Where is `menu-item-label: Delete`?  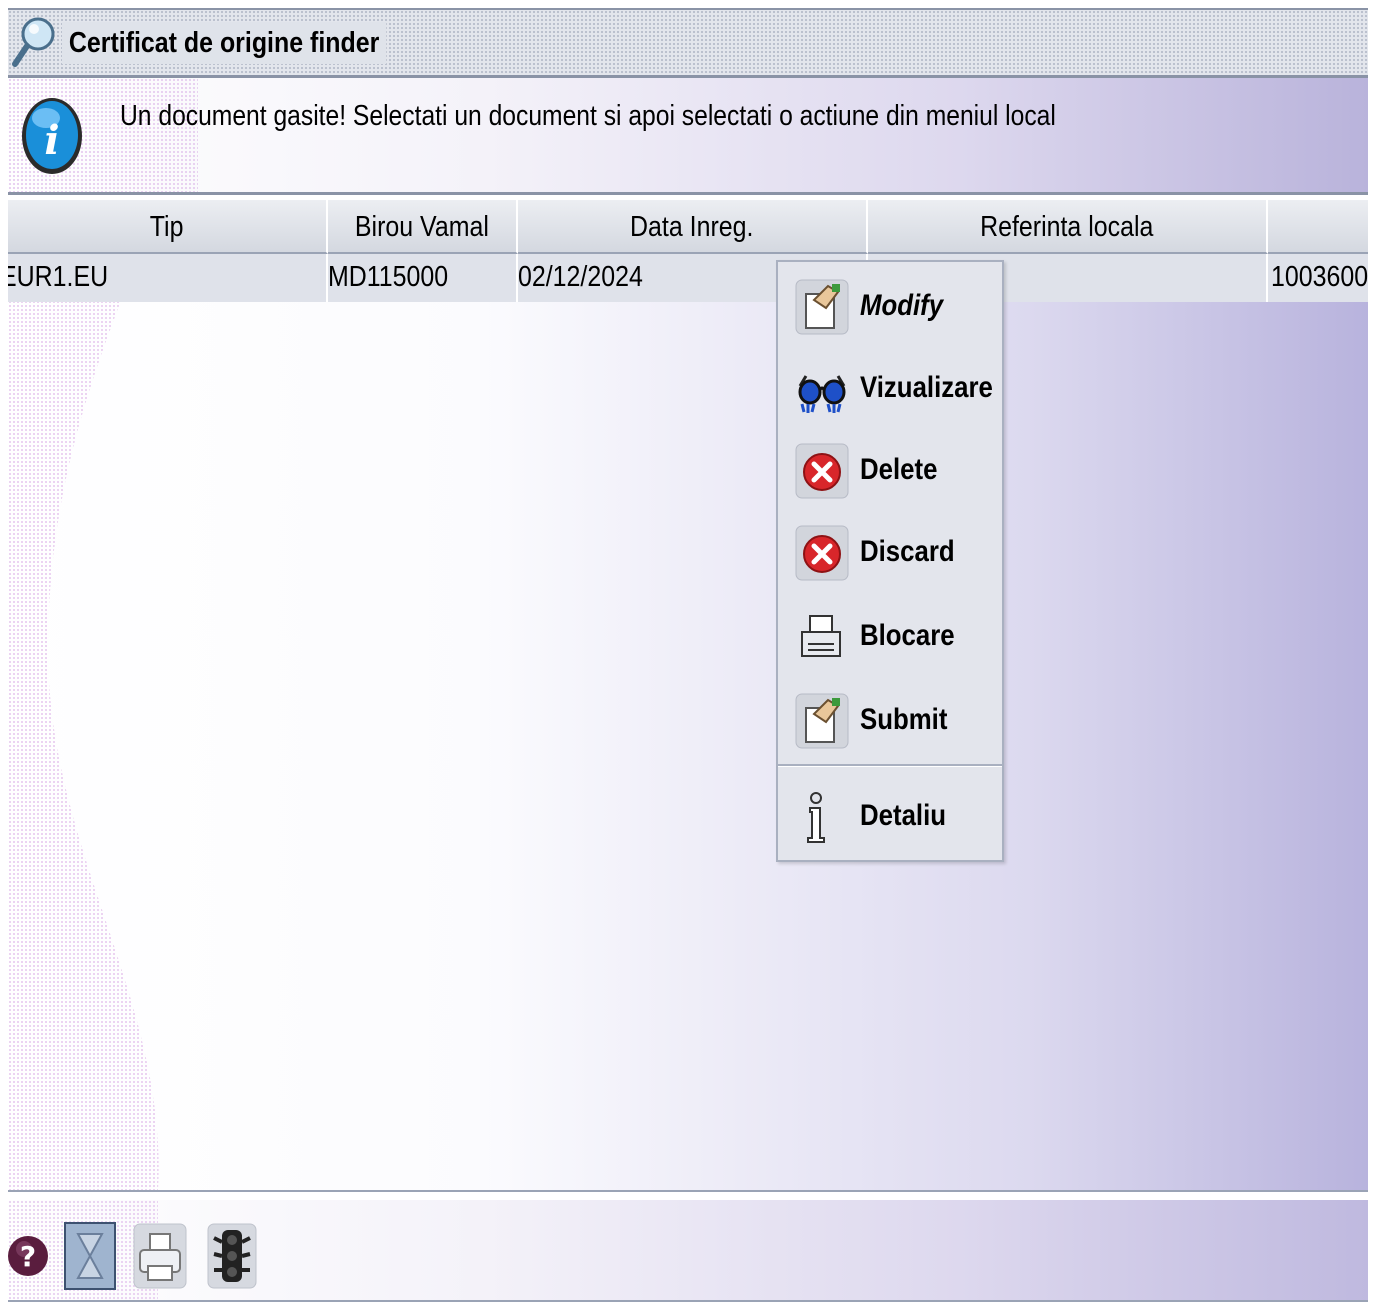 menu-item-label: Delete is located at coordinates (899, 469).